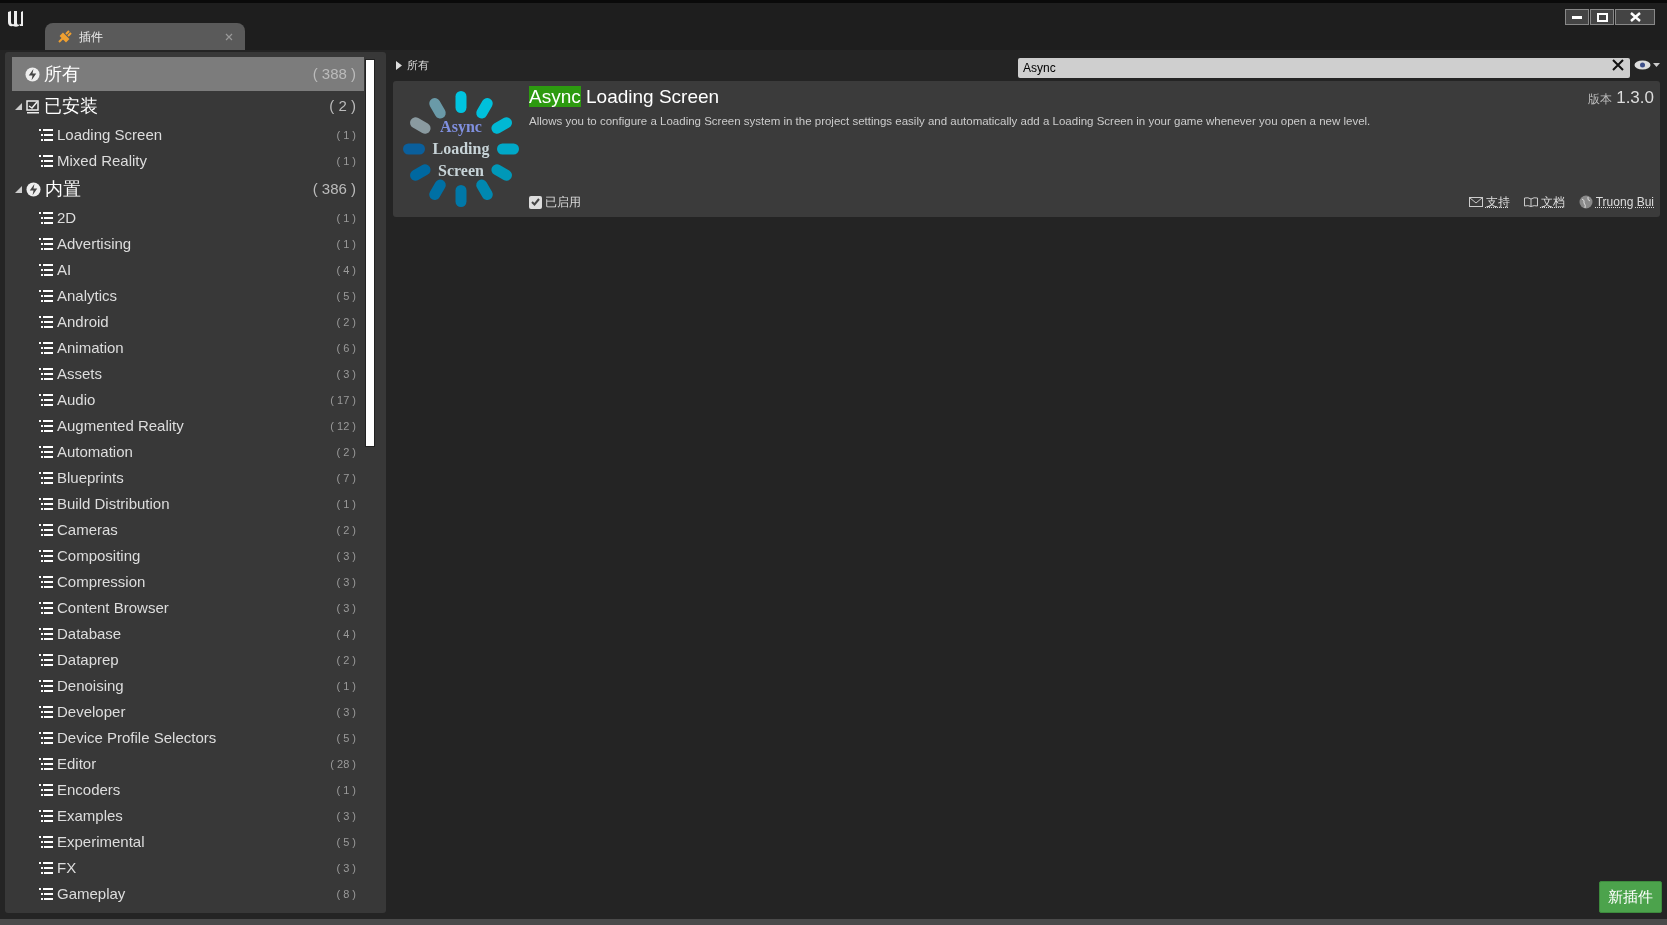  I want to click on category-item: Compositing ( 3 ), so click(188, 556).